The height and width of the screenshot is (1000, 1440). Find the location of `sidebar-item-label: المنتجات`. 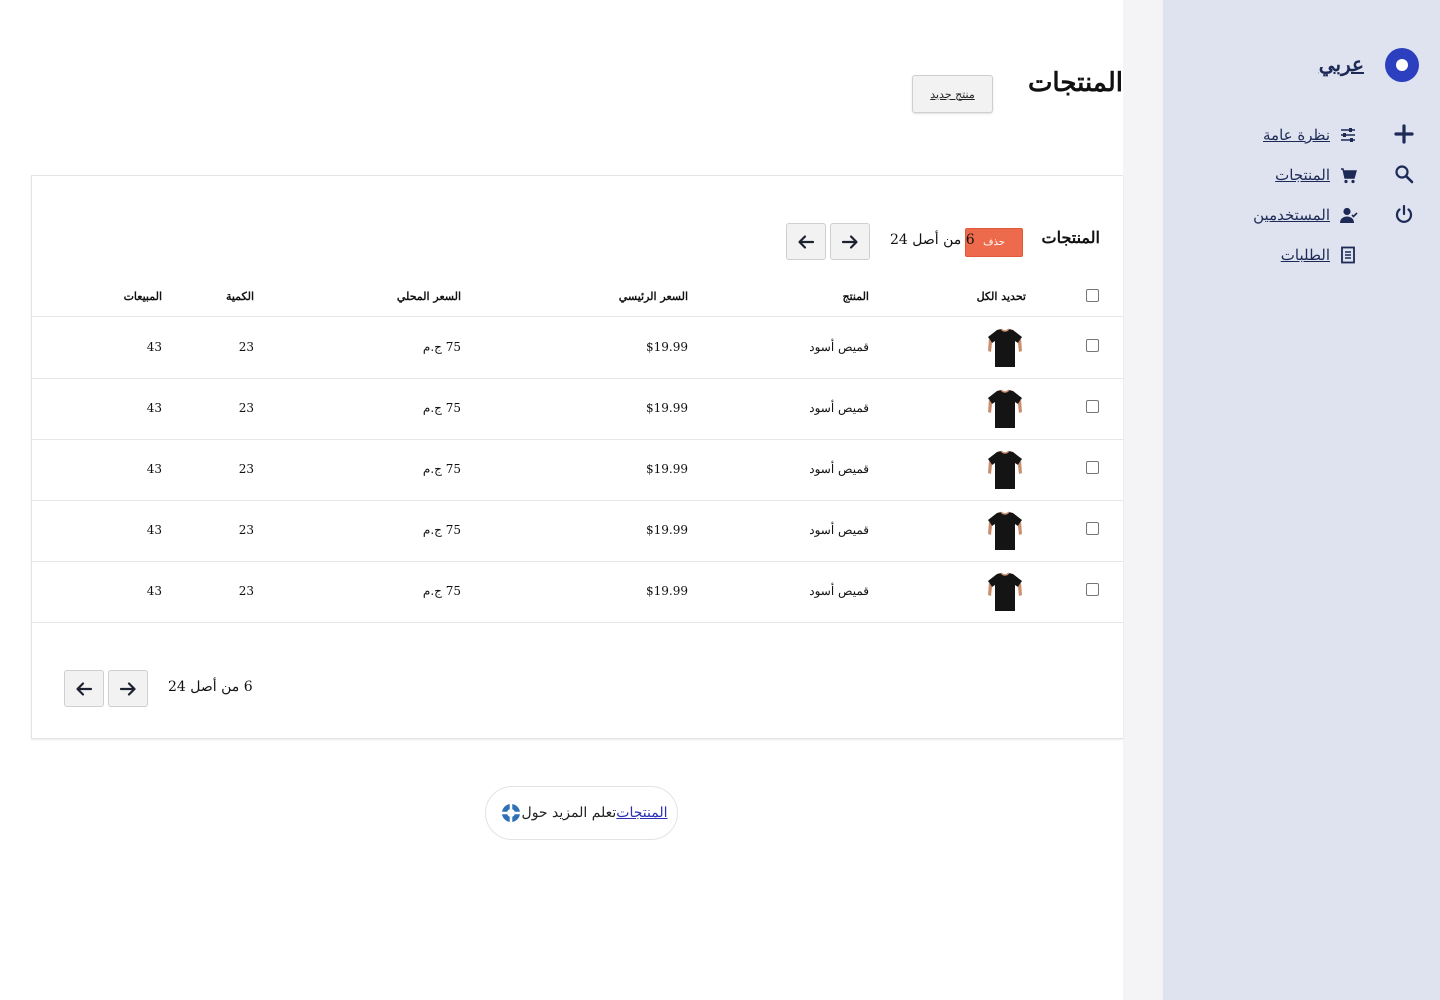

sidebar-item-label: المنتجات is located at coordinates (1302, 175).